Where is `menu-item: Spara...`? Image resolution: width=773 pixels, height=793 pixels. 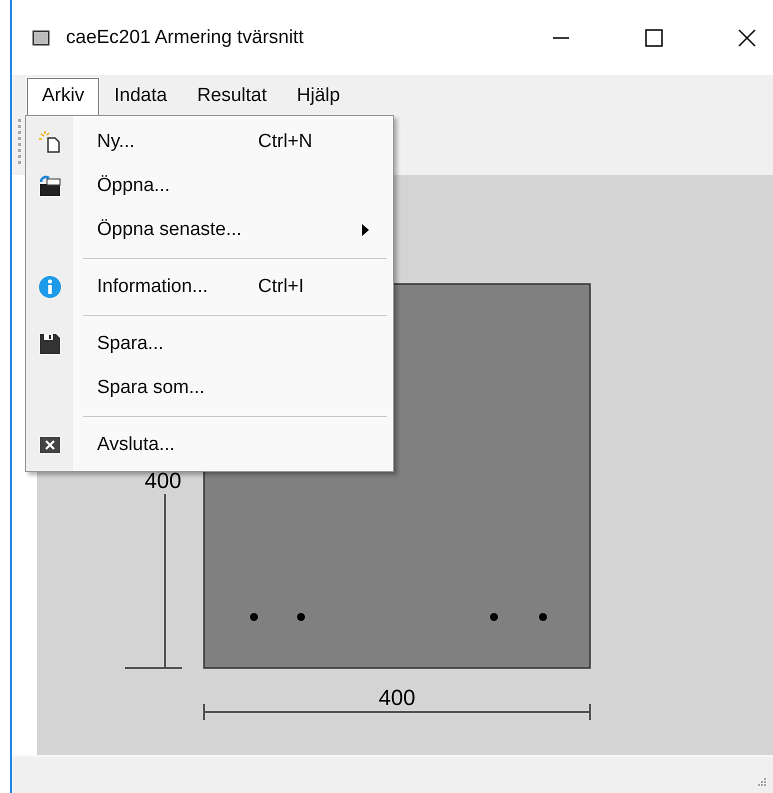 menu-item: Spara... is located at coordinates (209, 344).